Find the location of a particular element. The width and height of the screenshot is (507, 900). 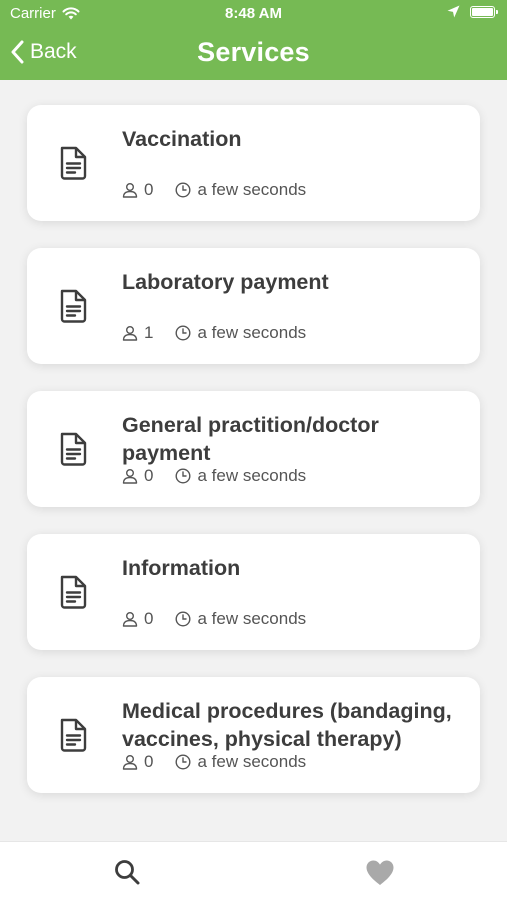

service-card-vaccination: Vaccination 0 a few seconds is located at coordinates (253, 163).